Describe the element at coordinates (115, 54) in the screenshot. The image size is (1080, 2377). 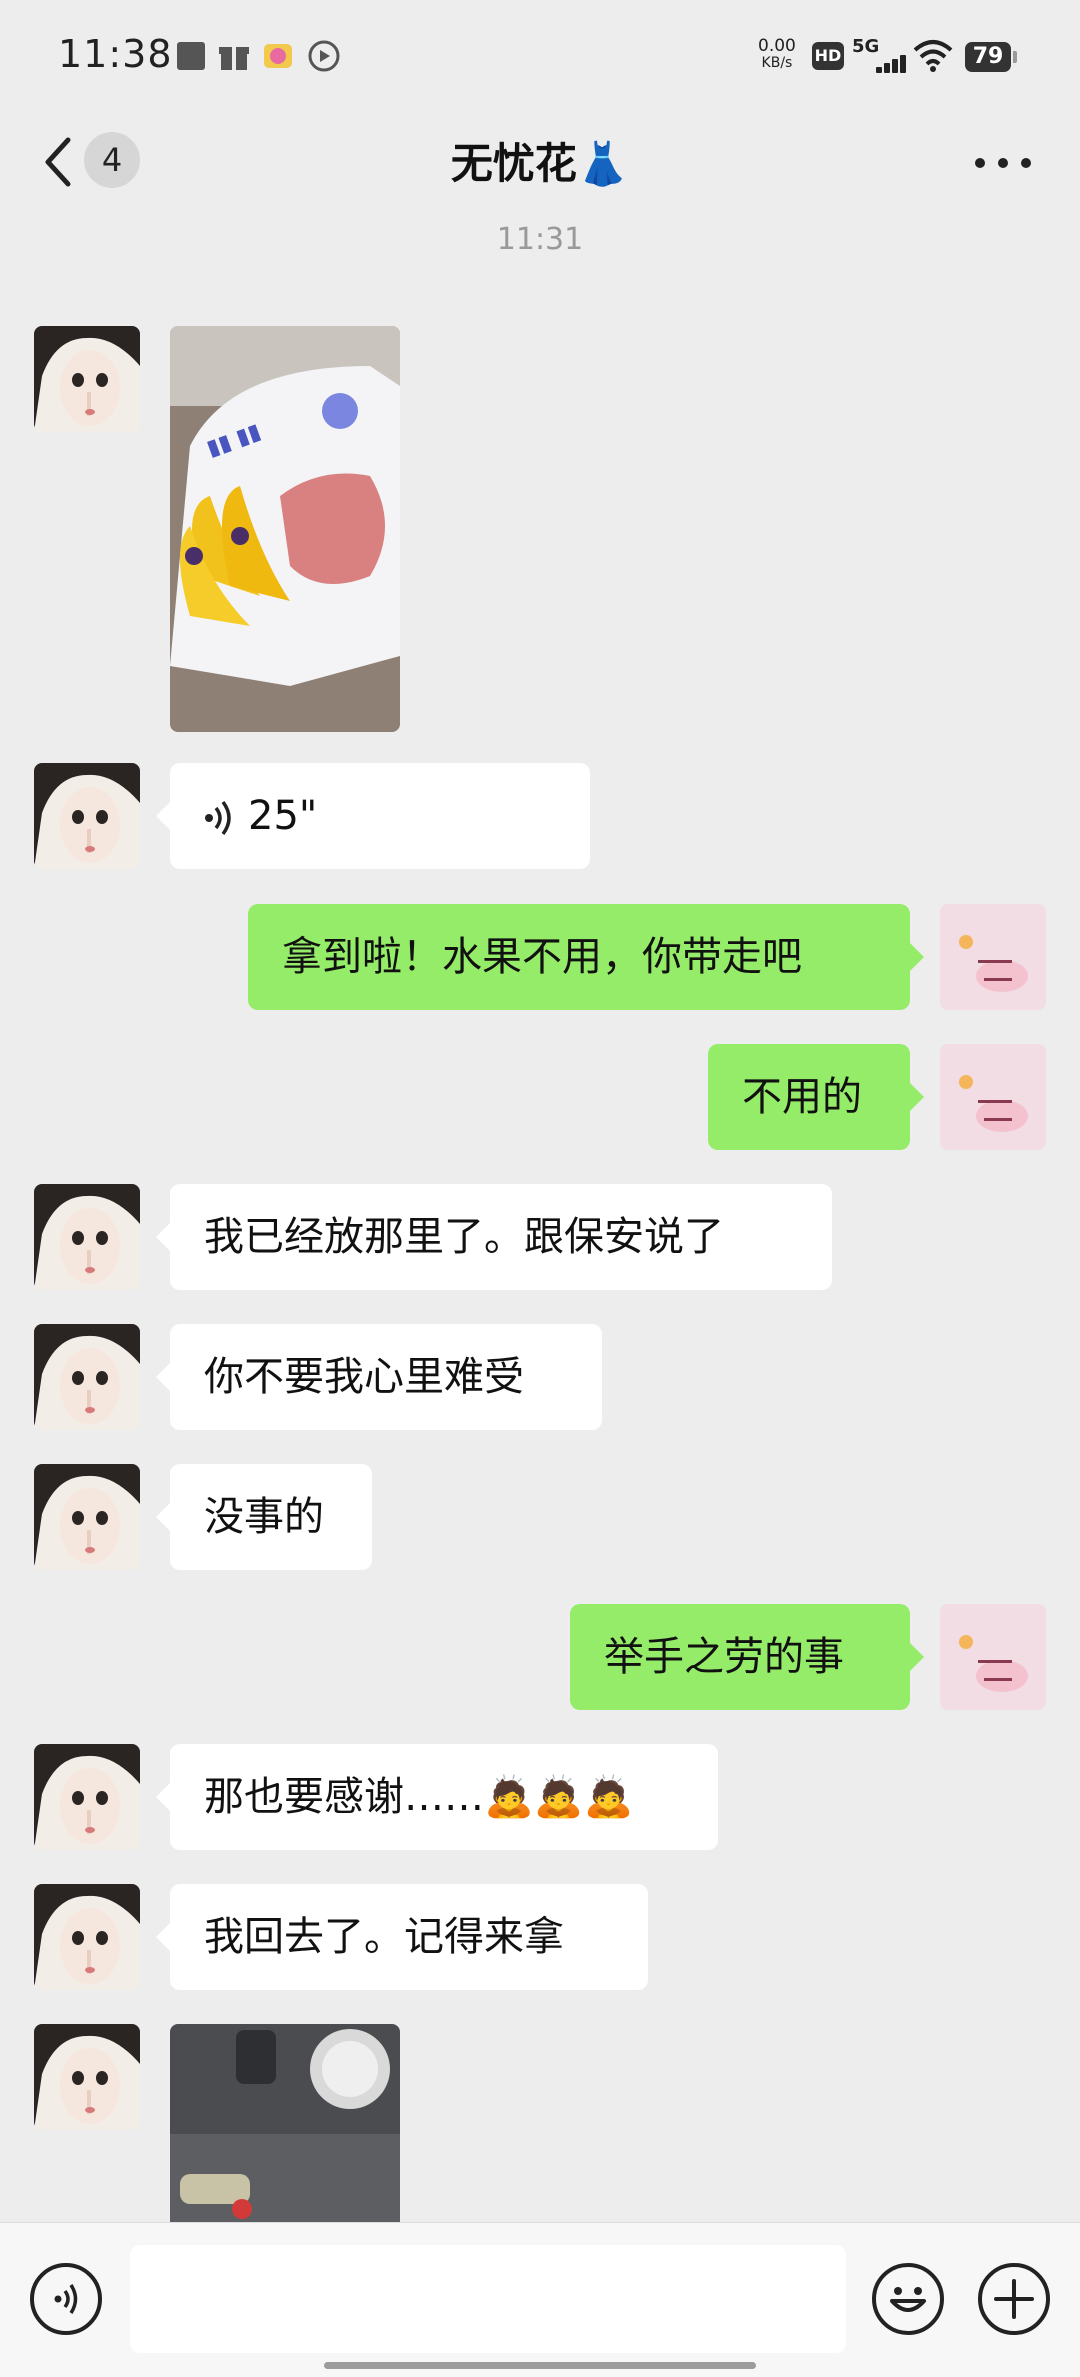
I see `status-time: 11:38` at that location.